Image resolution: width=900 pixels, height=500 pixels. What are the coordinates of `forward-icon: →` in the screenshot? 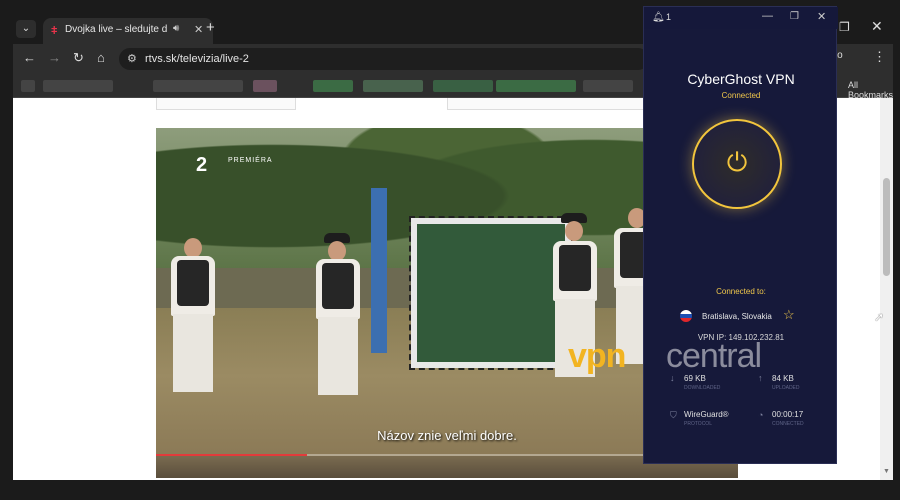 It's located at (54, 58).